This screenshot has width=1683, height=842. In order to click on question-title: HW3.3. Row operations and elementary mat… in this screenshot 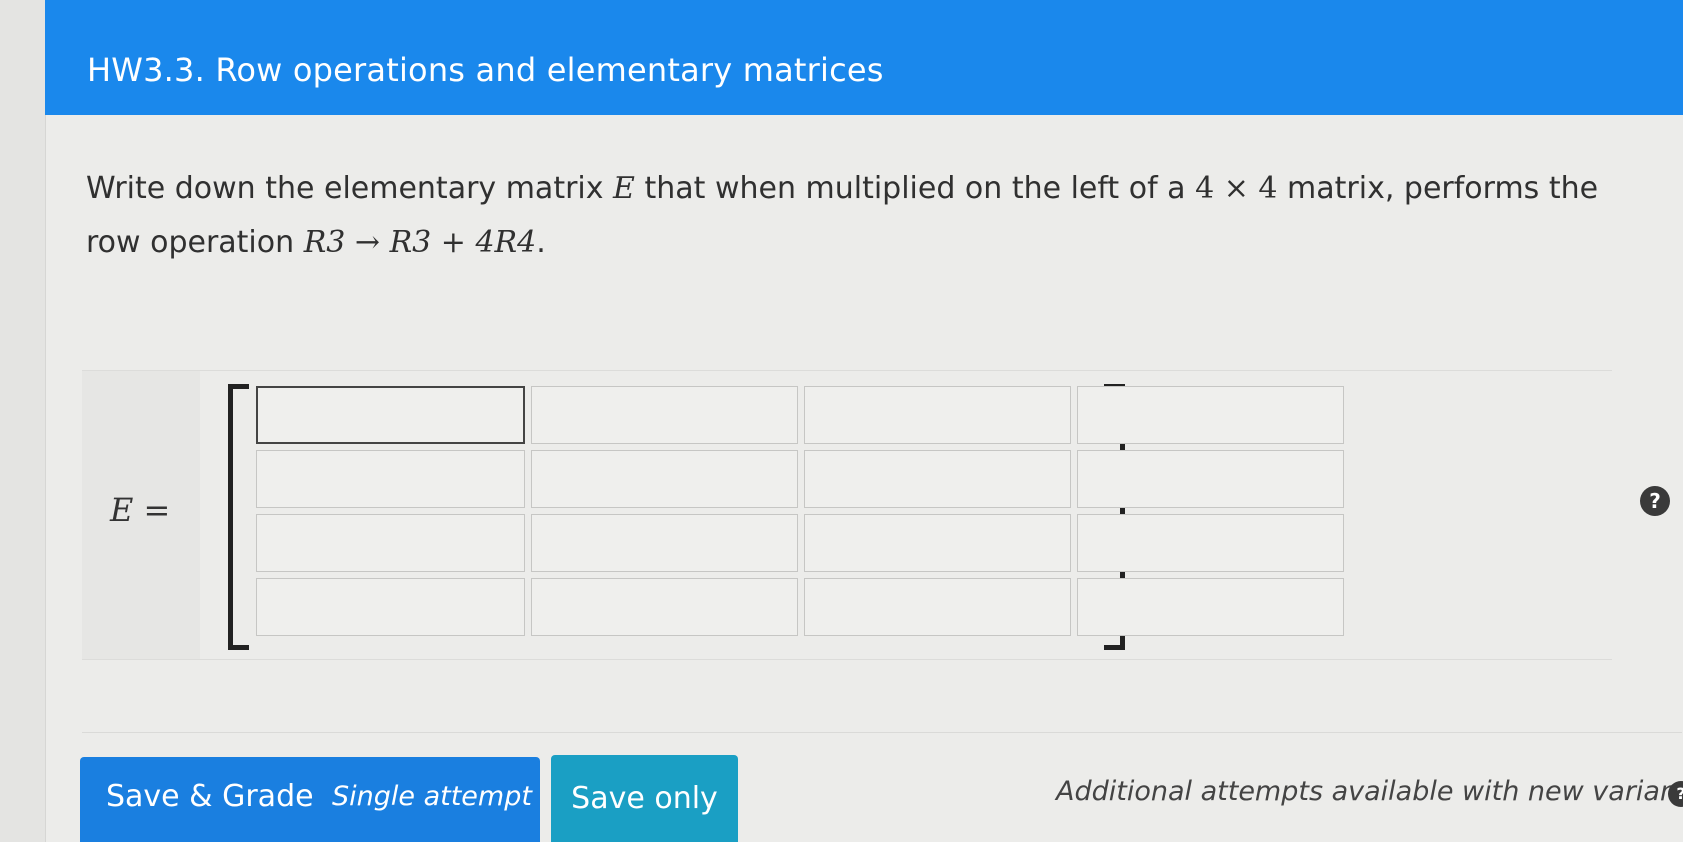, I will do `click(485, 70)`.